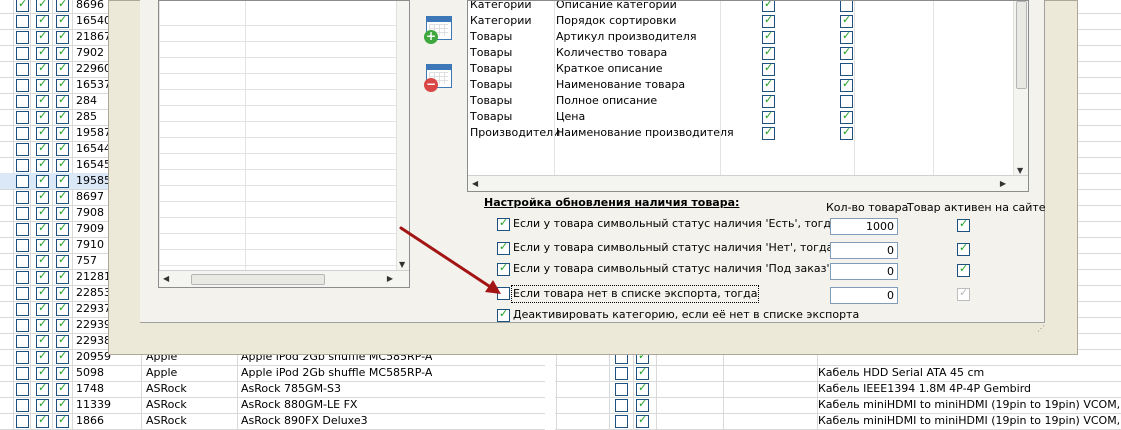  Describe the element at coordinates (272, 405) in the screenshot. I see `table-row: 11339 ASRock AsRock 880GM-LE FX` at that location.